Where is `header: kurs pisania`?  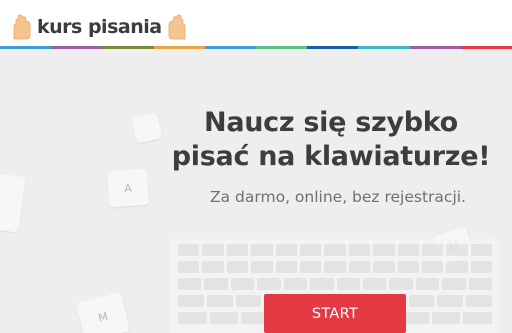
header: kurs pisania is located at coordinates (256, 24).